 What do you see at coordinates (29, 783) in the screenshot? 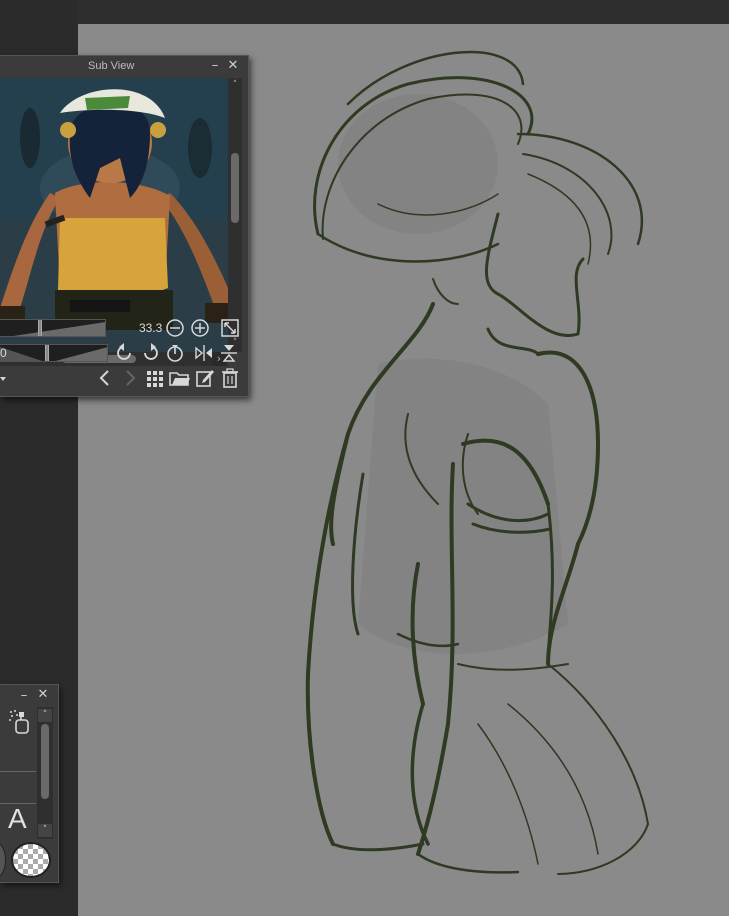
I see `tool-property-panel: – ✕ A ˄ ˅` at bounding box center [29, 783].